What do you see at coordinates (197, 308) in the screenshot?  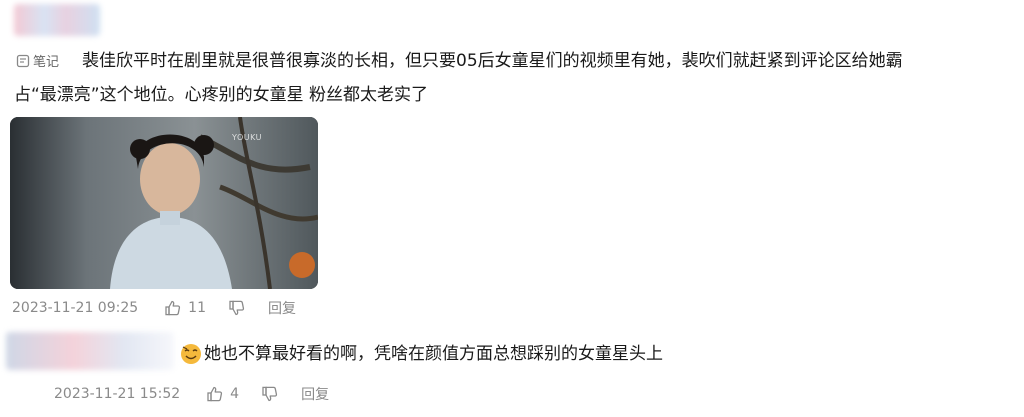 I see `like-count: 11` at bounding box center [197, 308].